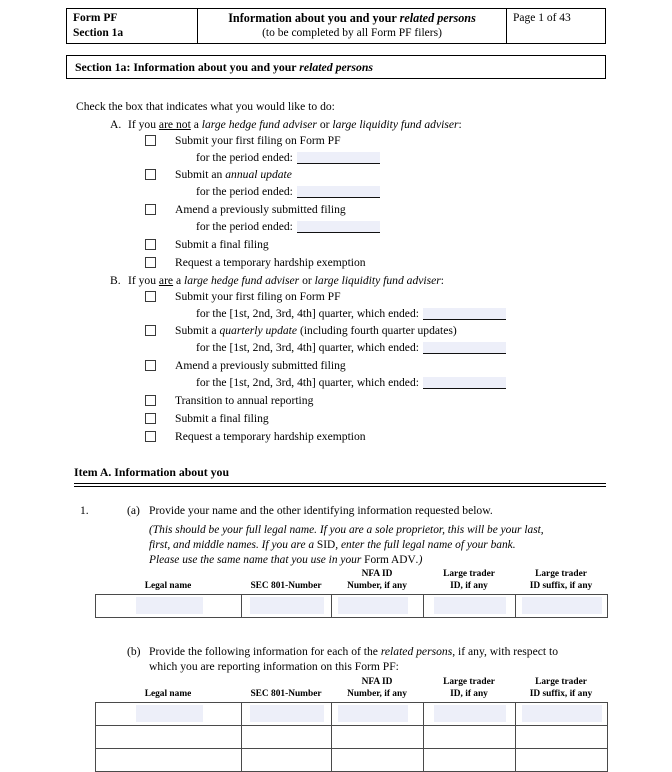 This screenshot has height=772, width=672. What do you see at coordinates (338, 227) in the screenshot?
I see `input-a3-period-ended` at bounding box center [338, 227].